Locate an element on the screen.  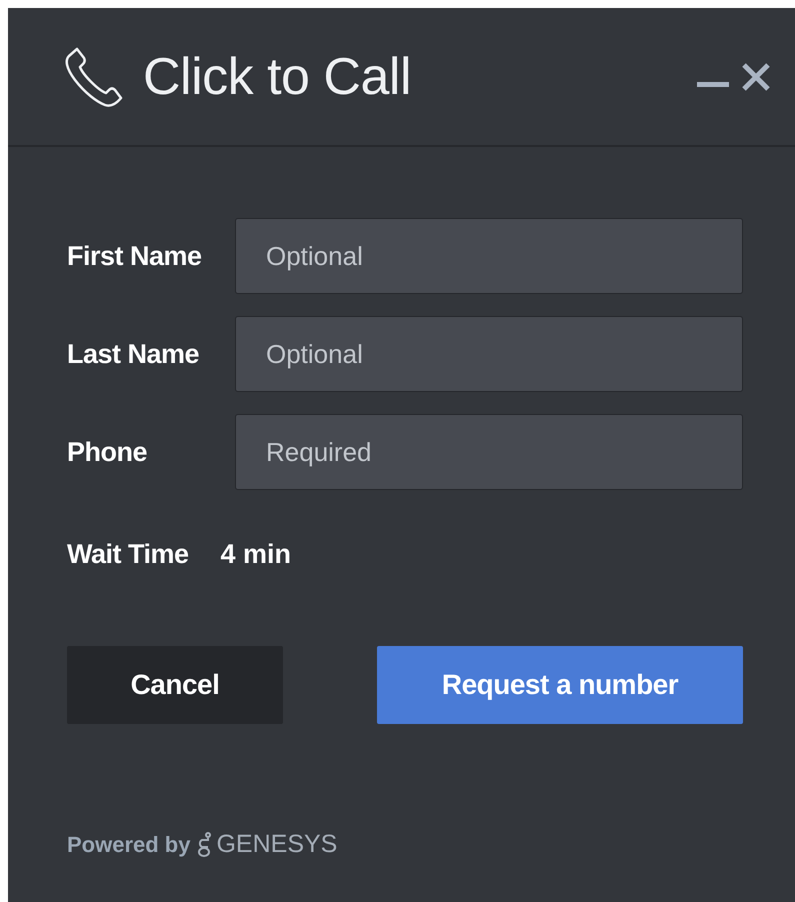
phone-icon is located at coordinates (94, 77).